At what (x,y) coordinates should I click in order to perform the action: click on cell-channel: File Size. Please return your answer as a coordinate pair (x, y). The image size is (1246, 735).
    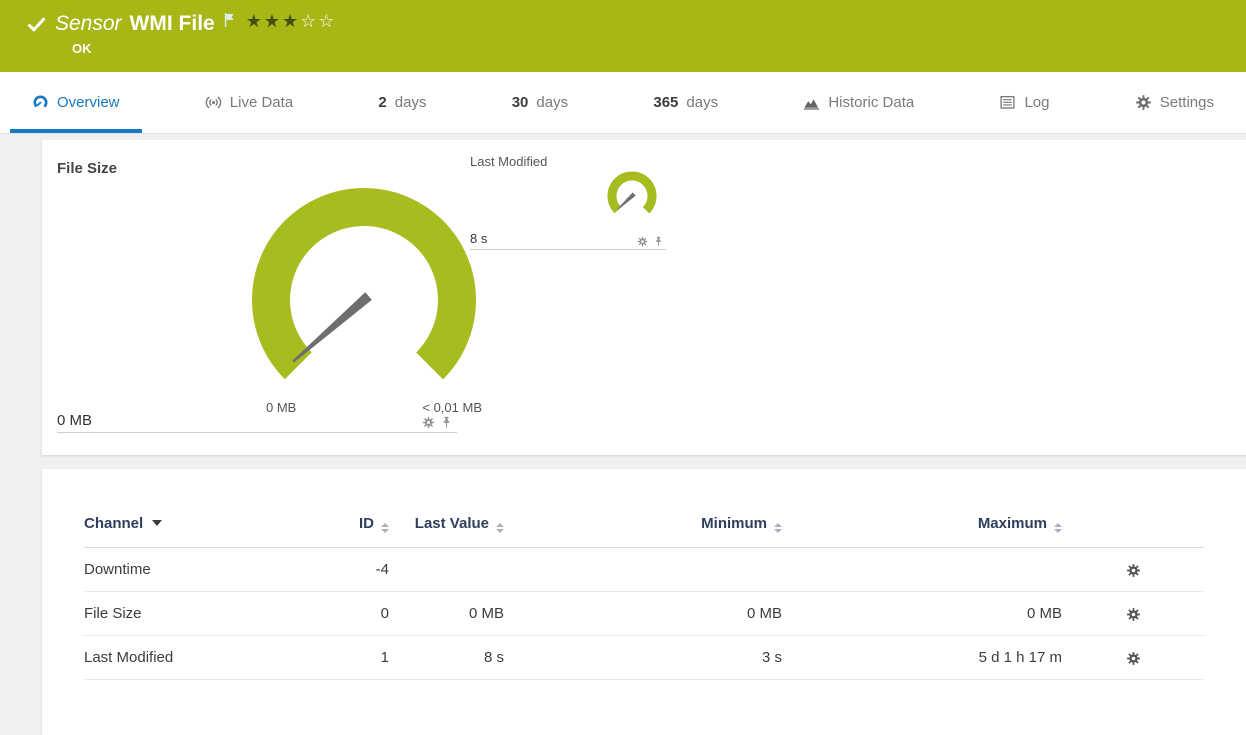
    Looking at the image, I should click on (113, 613).